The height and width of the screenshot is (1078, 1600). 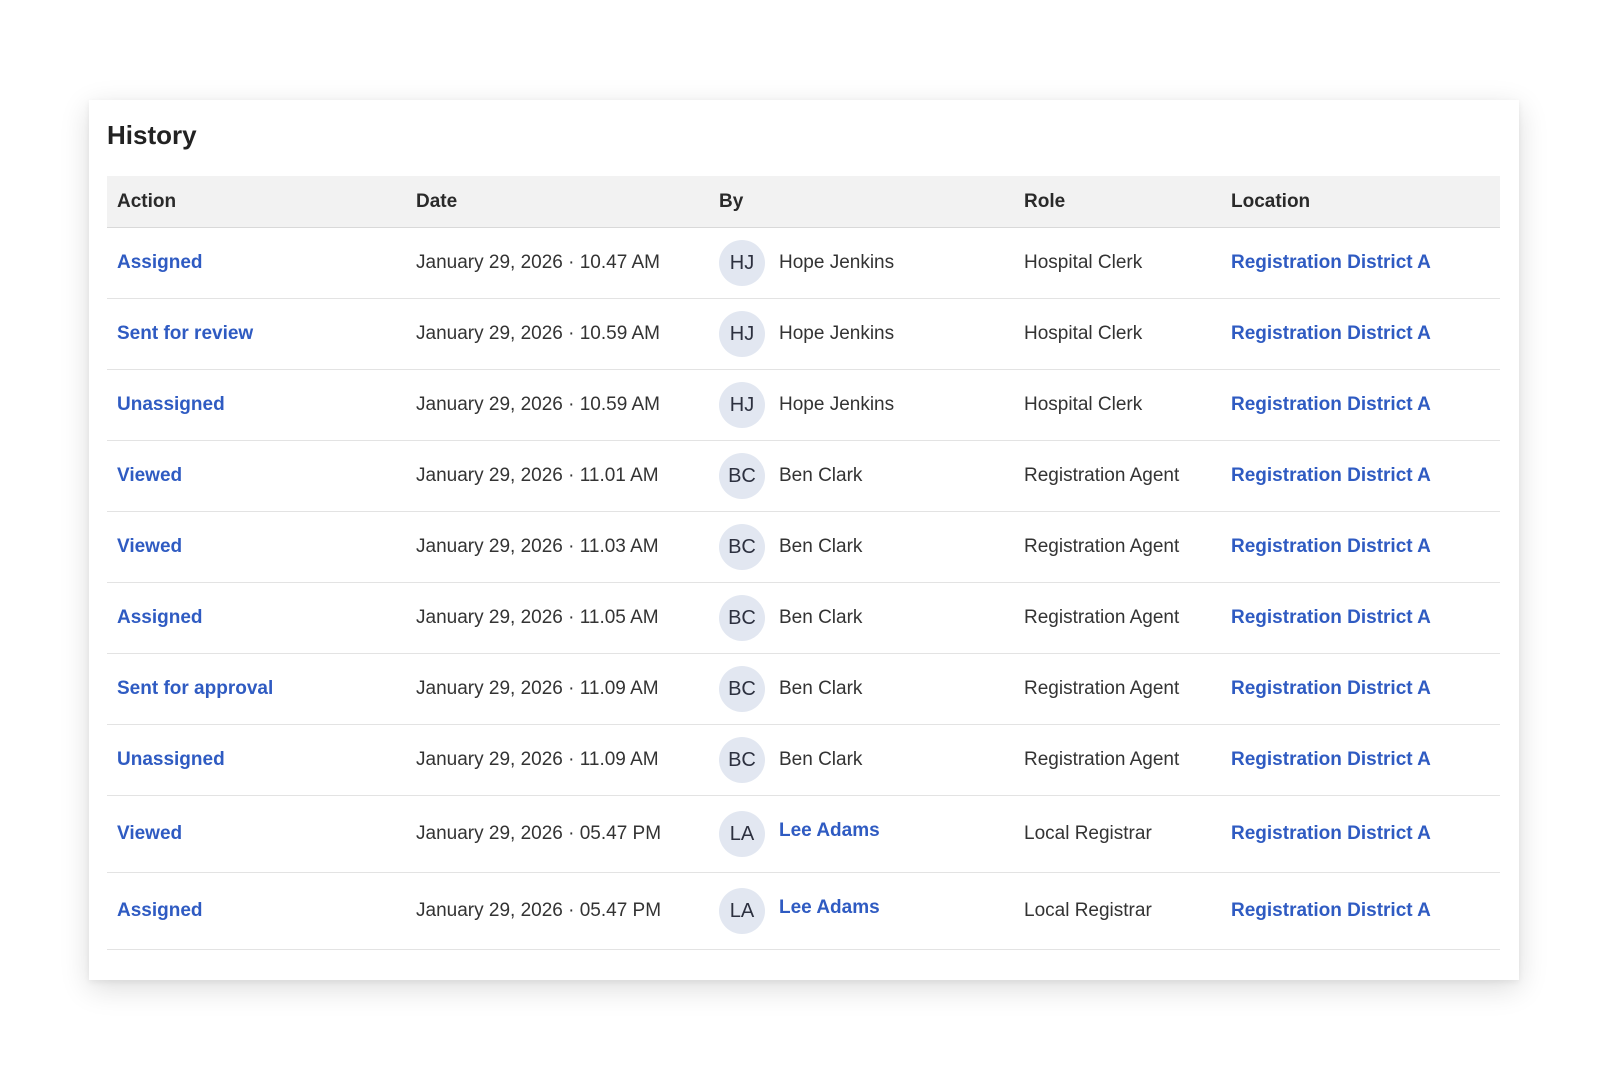 I want to click on column-header-action: Action, so click(x=147, y=201).